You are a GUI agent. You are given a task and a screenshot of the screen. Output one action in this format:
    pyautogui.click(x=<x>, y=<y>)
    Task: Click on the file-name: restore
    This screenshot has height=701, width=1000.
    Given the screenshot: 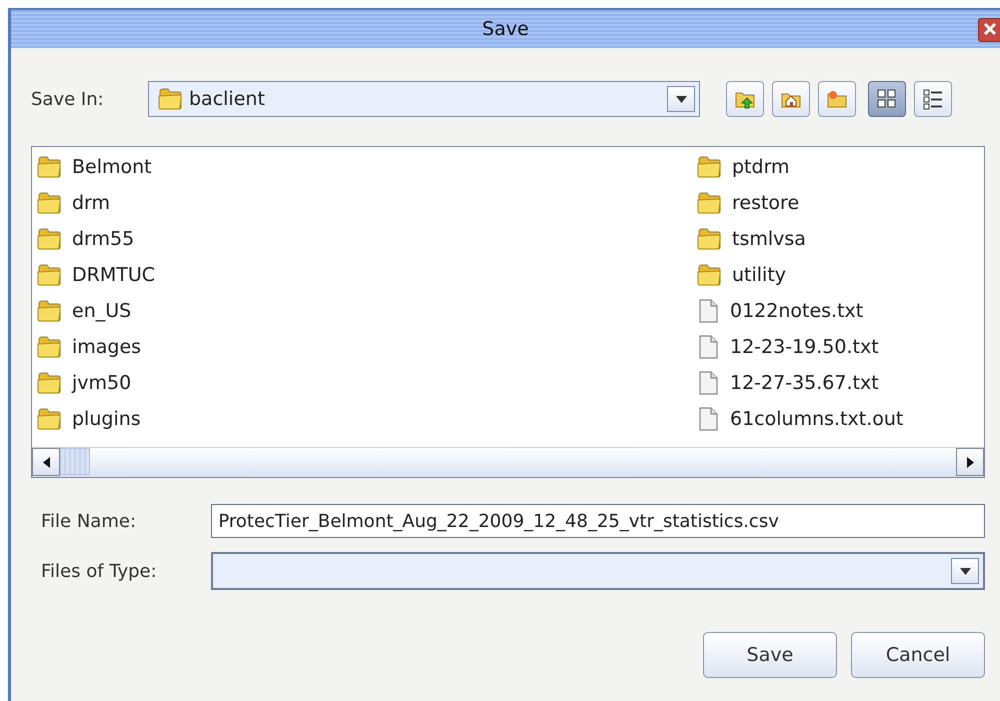 What is the action you would take?
    pyautogui.click(x=766, y=203)
    